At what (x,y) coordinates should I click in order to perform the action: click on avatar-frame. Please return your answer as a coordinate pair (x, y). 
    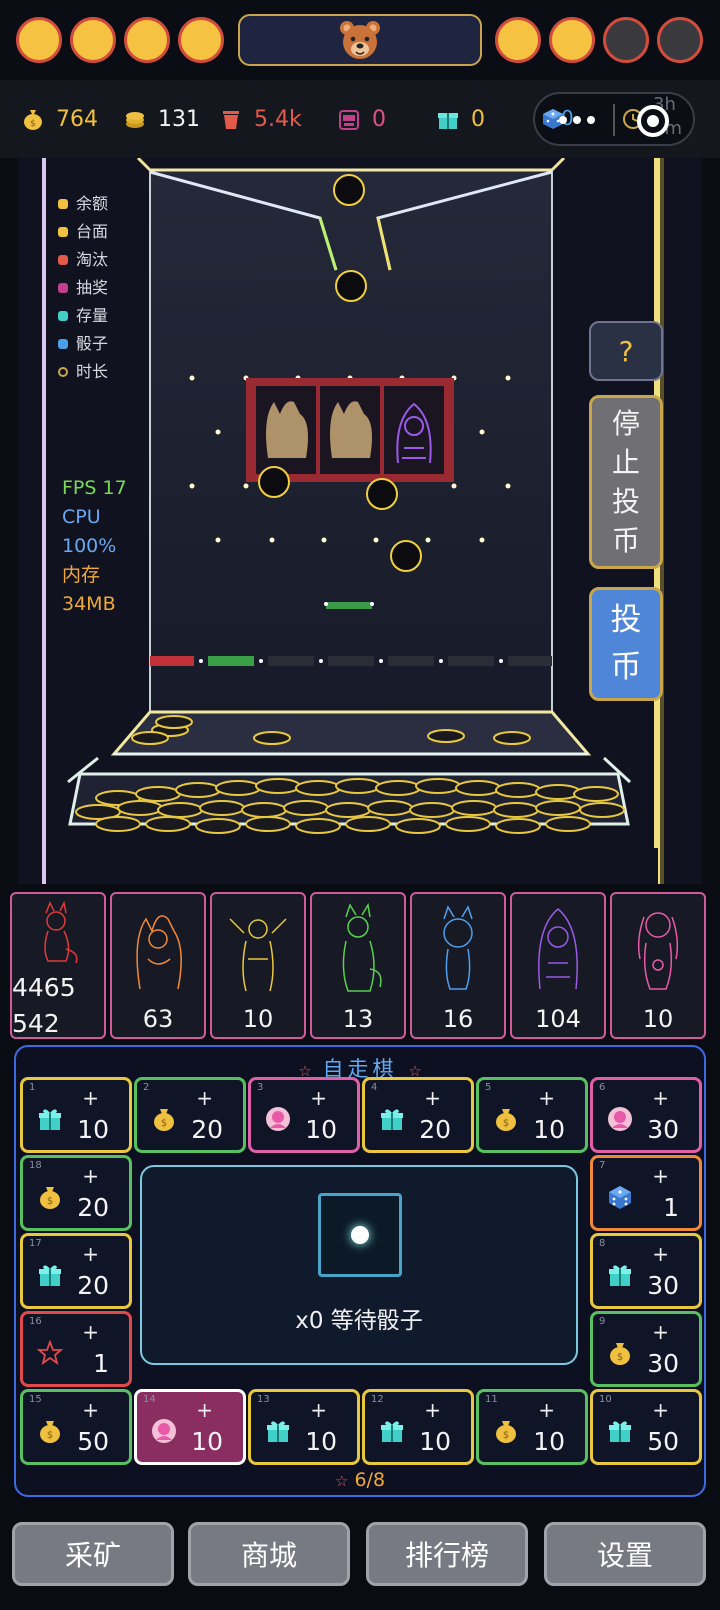
    Looking at the image, I should click on (360, 40).